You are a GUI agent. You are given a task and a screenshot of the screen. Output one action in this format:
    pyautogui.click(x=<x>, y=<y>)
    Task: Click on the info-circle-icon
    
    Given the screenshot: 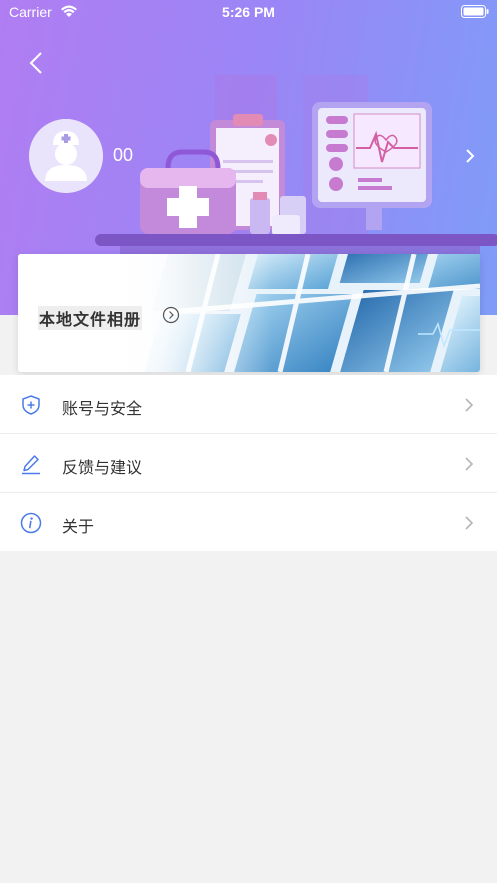 What is the action you would take?
    pyautogui.click(x=31, y=523)
    